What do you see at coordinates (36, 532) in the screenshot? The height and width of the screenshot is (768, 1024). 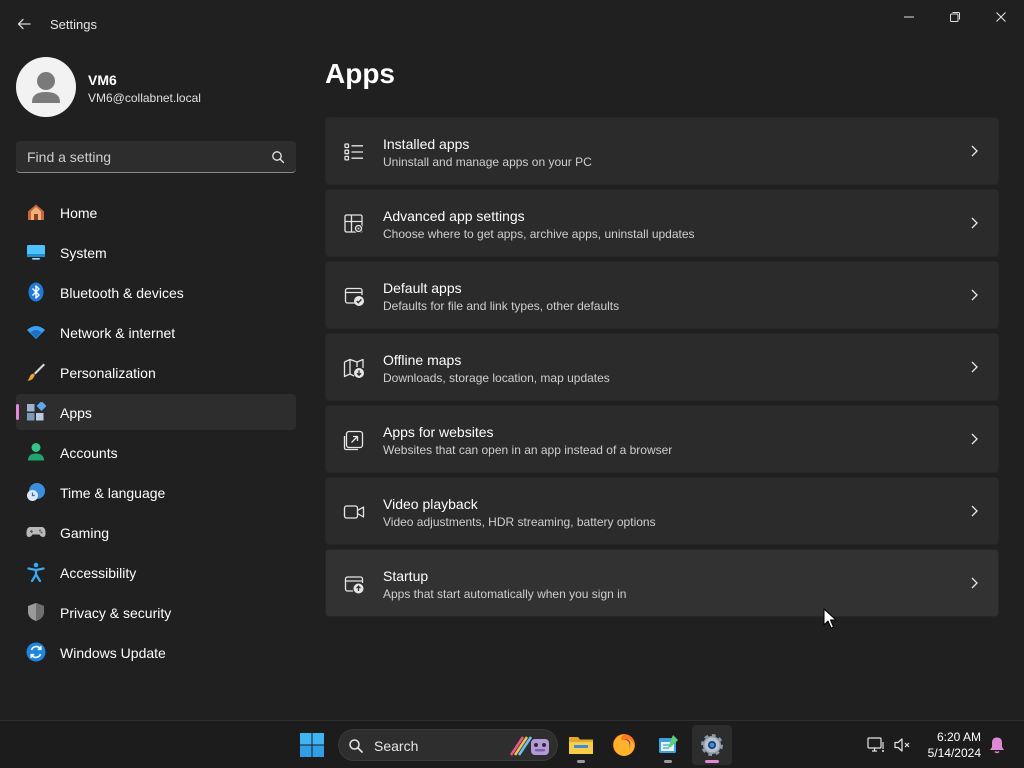 I see `gamepad-icon` at bounding box center [36, 532].